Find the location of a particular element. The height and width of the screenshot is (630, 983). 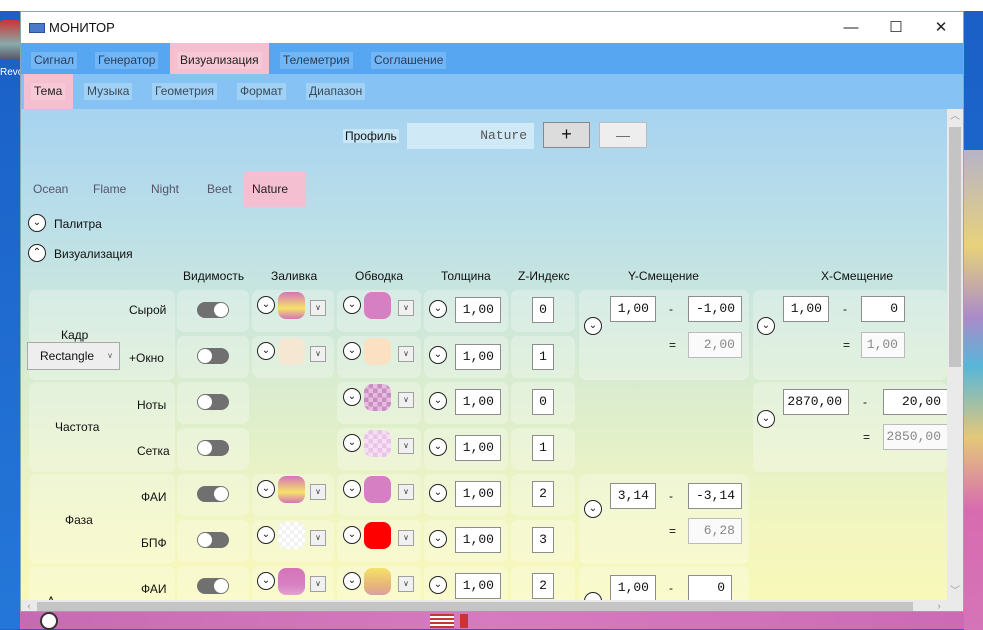

yoffset-a-field: 3,14 is located at coordinates (633, 496).